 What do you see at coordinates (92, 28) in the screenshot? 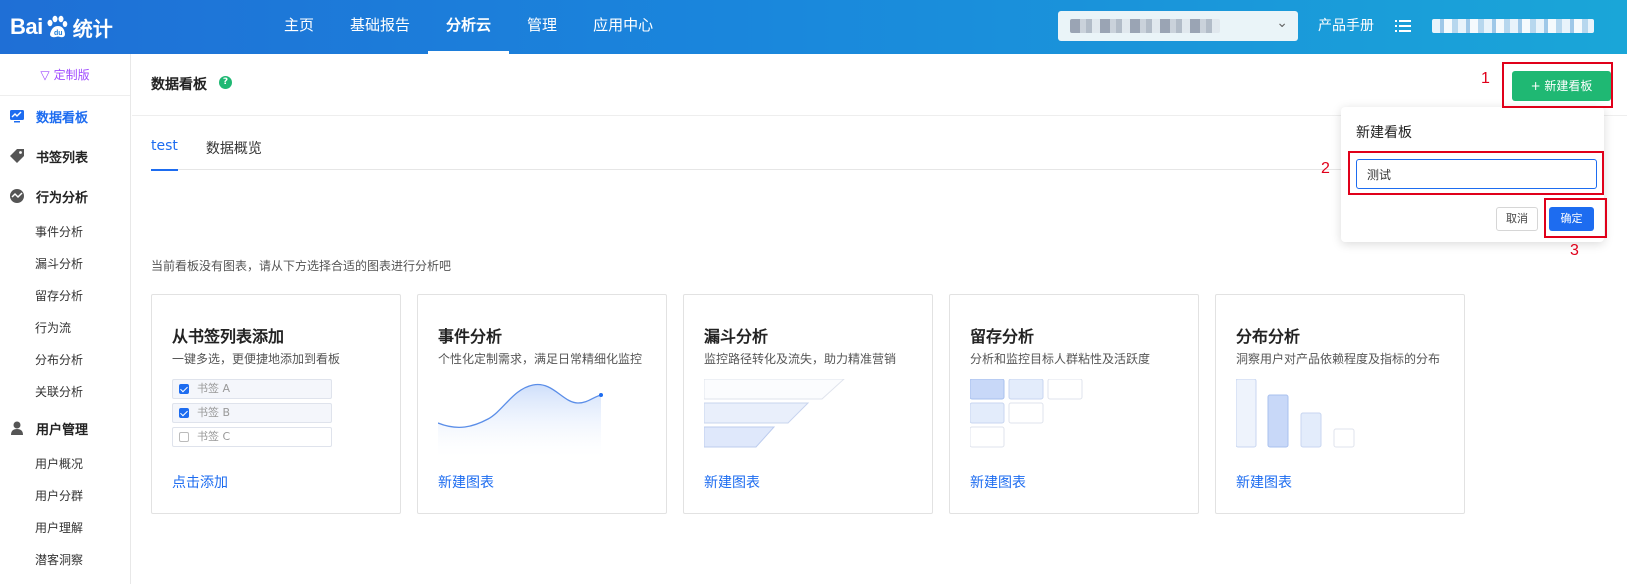
I see `logo-text-cn: 统计` at bounding box center [92, 28].